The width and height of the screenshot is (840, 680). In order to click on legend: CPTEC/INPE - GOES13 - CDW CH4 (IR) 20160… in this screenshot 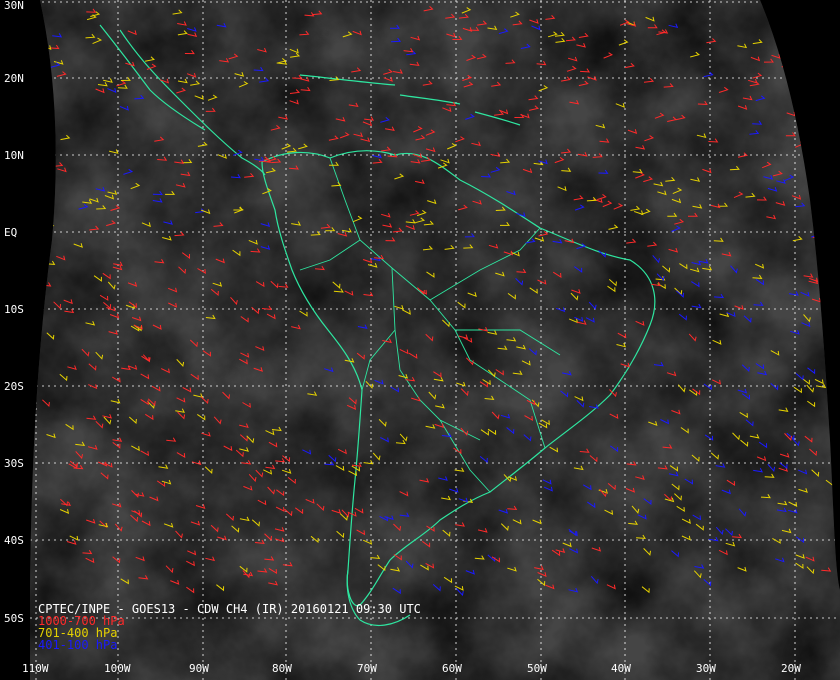, I will do `click(229, 627)`.